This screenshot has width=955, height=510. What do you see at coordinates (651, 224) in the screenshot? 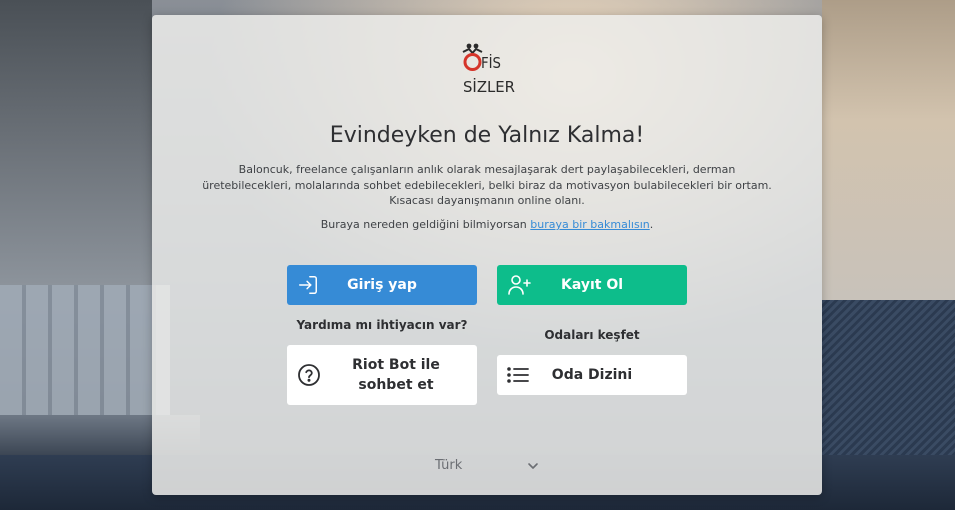
I see `info-suffix: .` at bounding box center [651, 224].